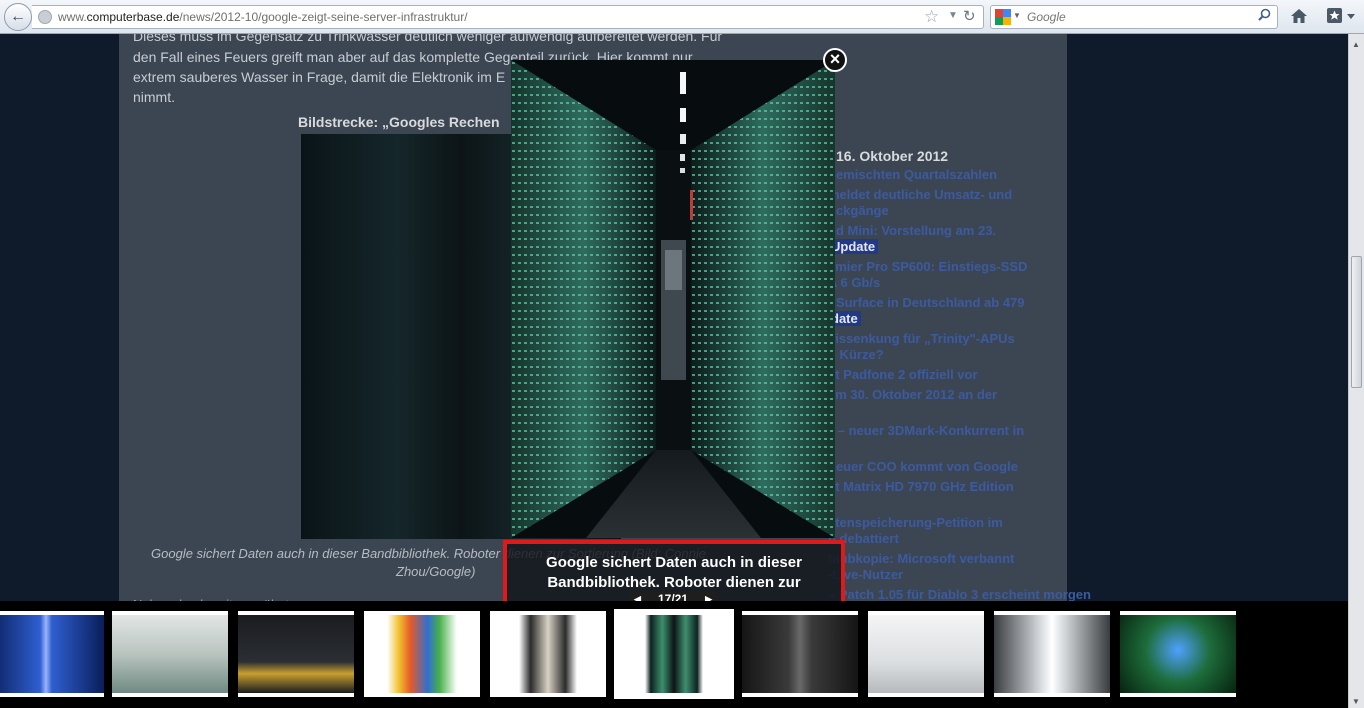 This screenshot has height=708, width=1364. Describe the element at coordinates (1046, 17) in the screenshot. I see `search-input: Google` at that location.